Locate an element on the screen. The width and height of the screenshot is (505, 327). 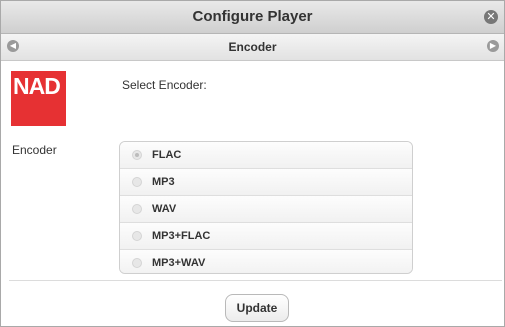
divider is located at coordinates (255, 280).